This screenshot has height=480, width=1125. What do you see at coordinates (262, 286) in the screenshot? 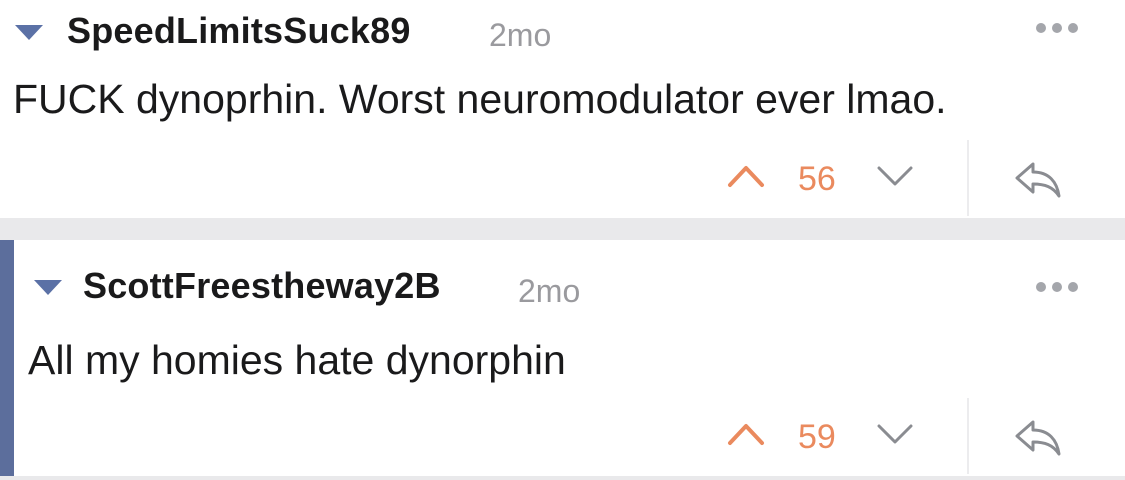
I see `comment-username: ScottFreestheway2B` at bounding box center [262, 286].